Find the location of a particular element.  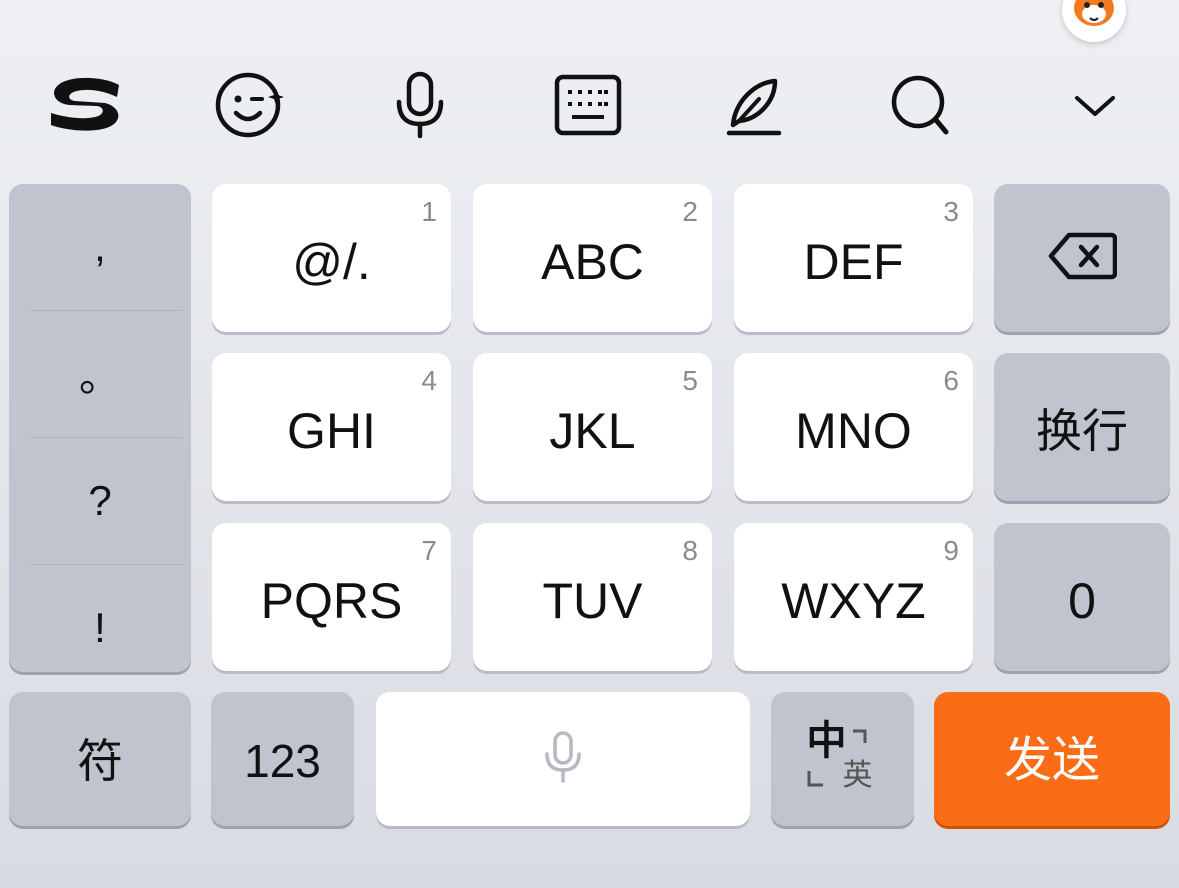

space-key is located at coordinates (563, 759).